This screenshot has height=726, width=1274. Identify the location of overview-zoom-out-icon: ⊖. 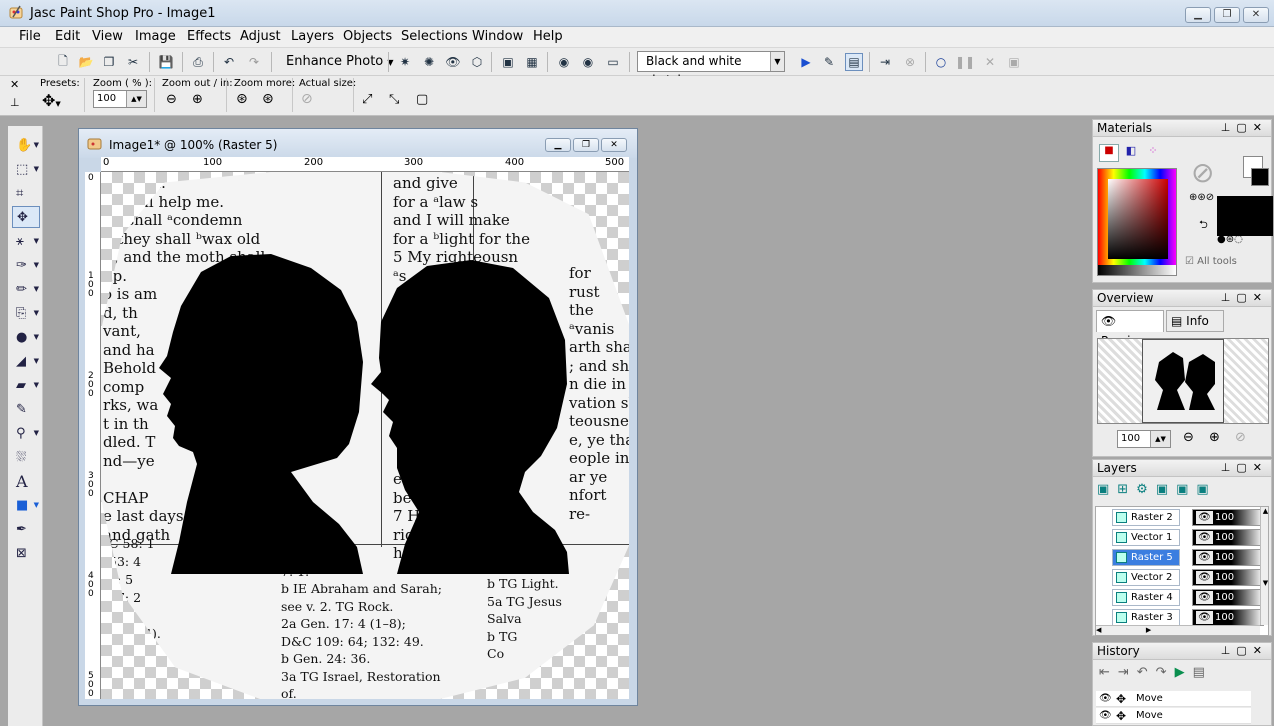
(1188, 437).